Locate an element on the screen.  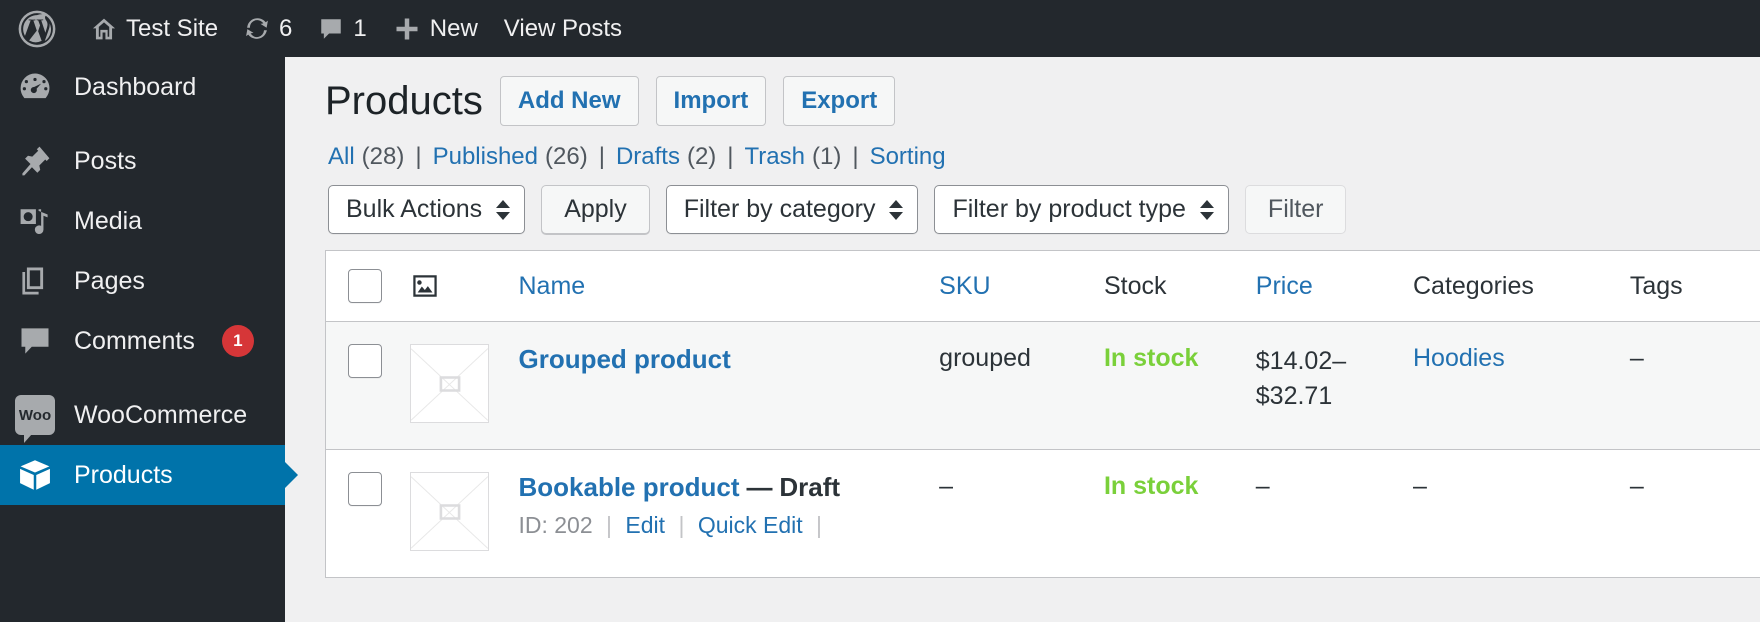
status-link-drafts: Drafts (2) is located at coordinates (666, 157).